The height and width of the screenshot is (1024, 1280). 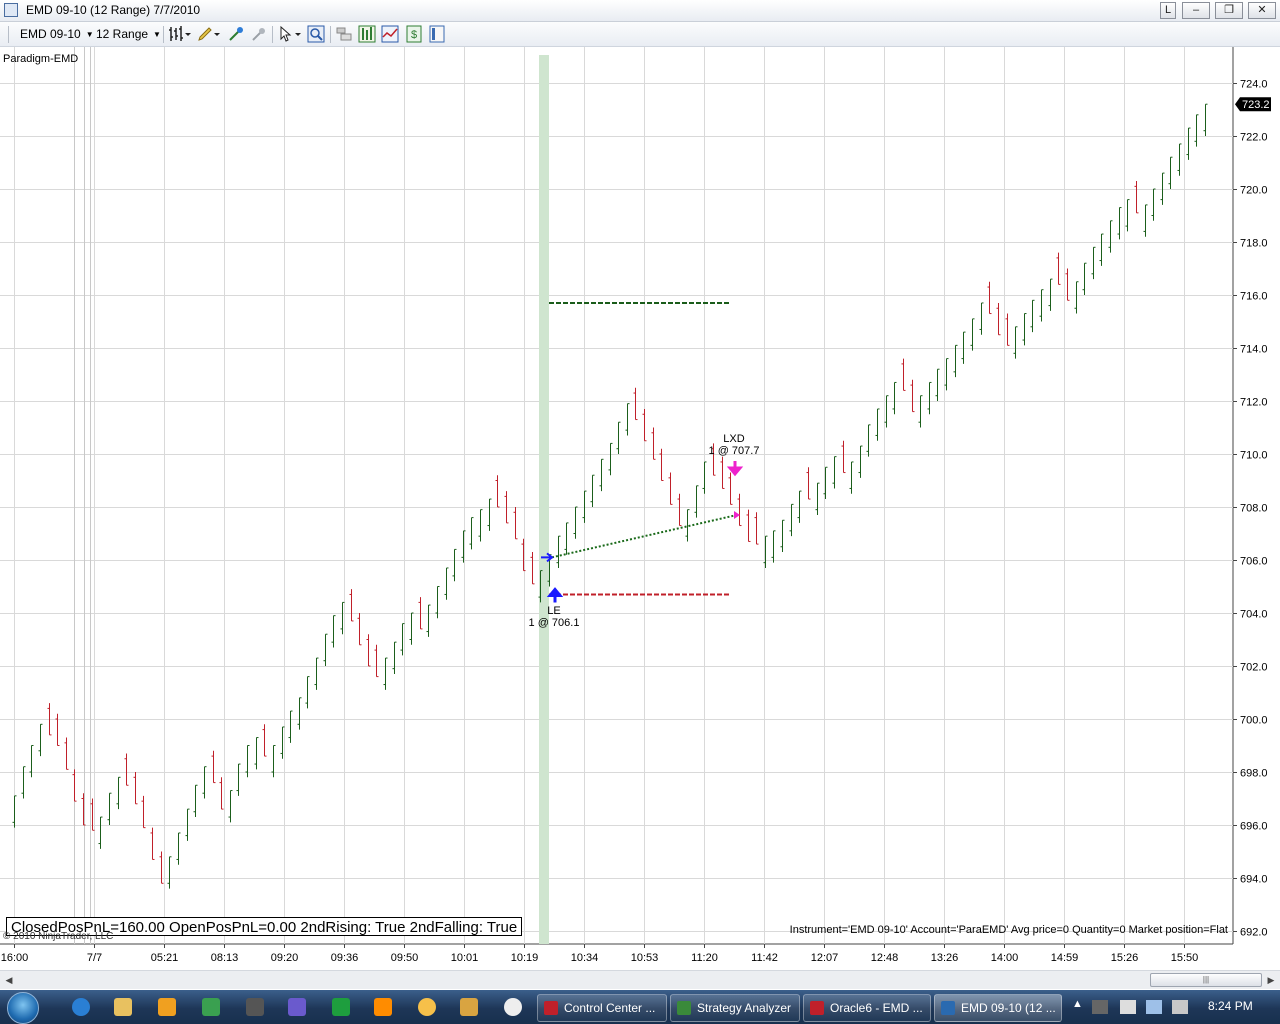 I want to click on chart-toolbar: EMD 09-10 ▼ 12 Range ▼ $, so click(x=640, y=34).